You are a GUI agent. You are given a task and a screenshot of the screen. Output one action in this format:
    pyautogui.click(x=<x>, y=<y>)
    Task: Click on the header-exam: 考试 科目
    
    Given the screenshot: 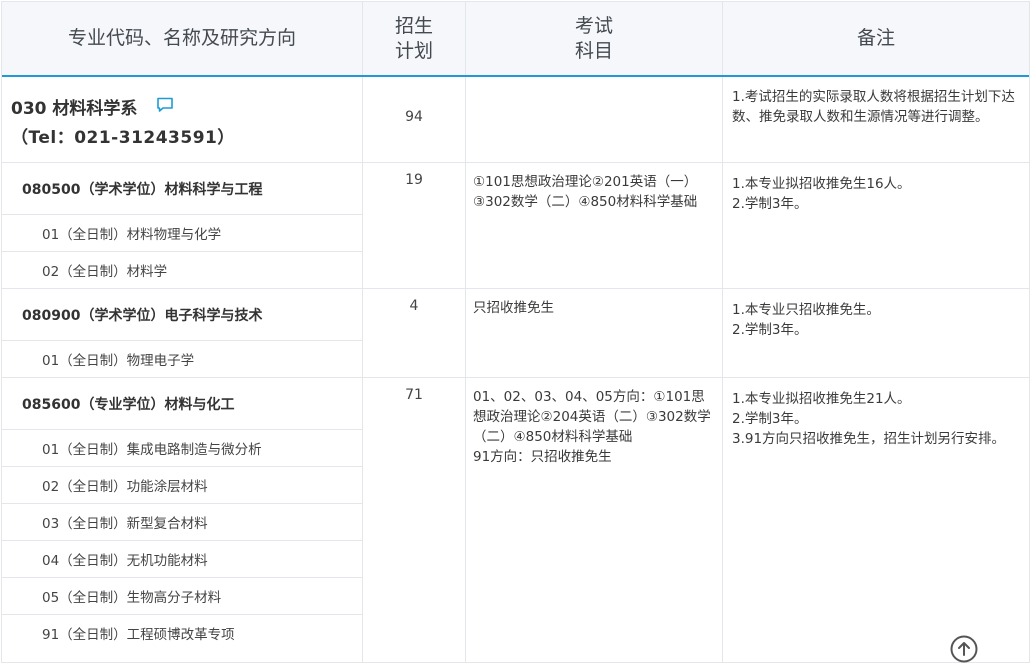 What is the action you would take?
    pyautogui.click(x=594, y=38)
    